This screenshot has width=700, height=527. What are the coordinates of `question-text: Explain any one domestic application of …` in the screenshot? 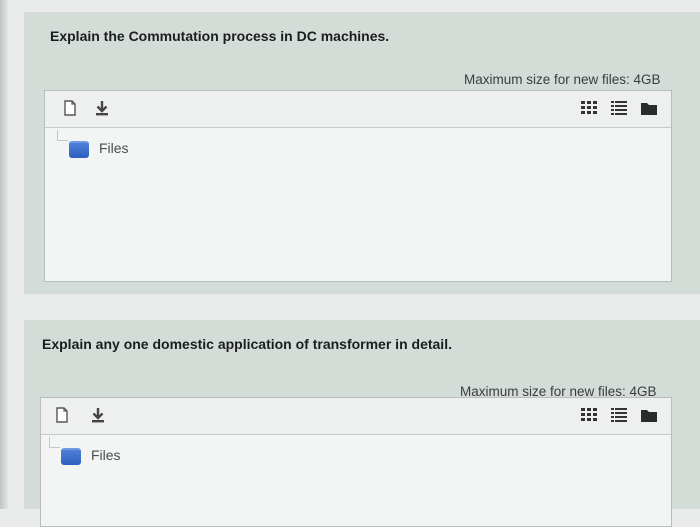 It's located at (247, 344).